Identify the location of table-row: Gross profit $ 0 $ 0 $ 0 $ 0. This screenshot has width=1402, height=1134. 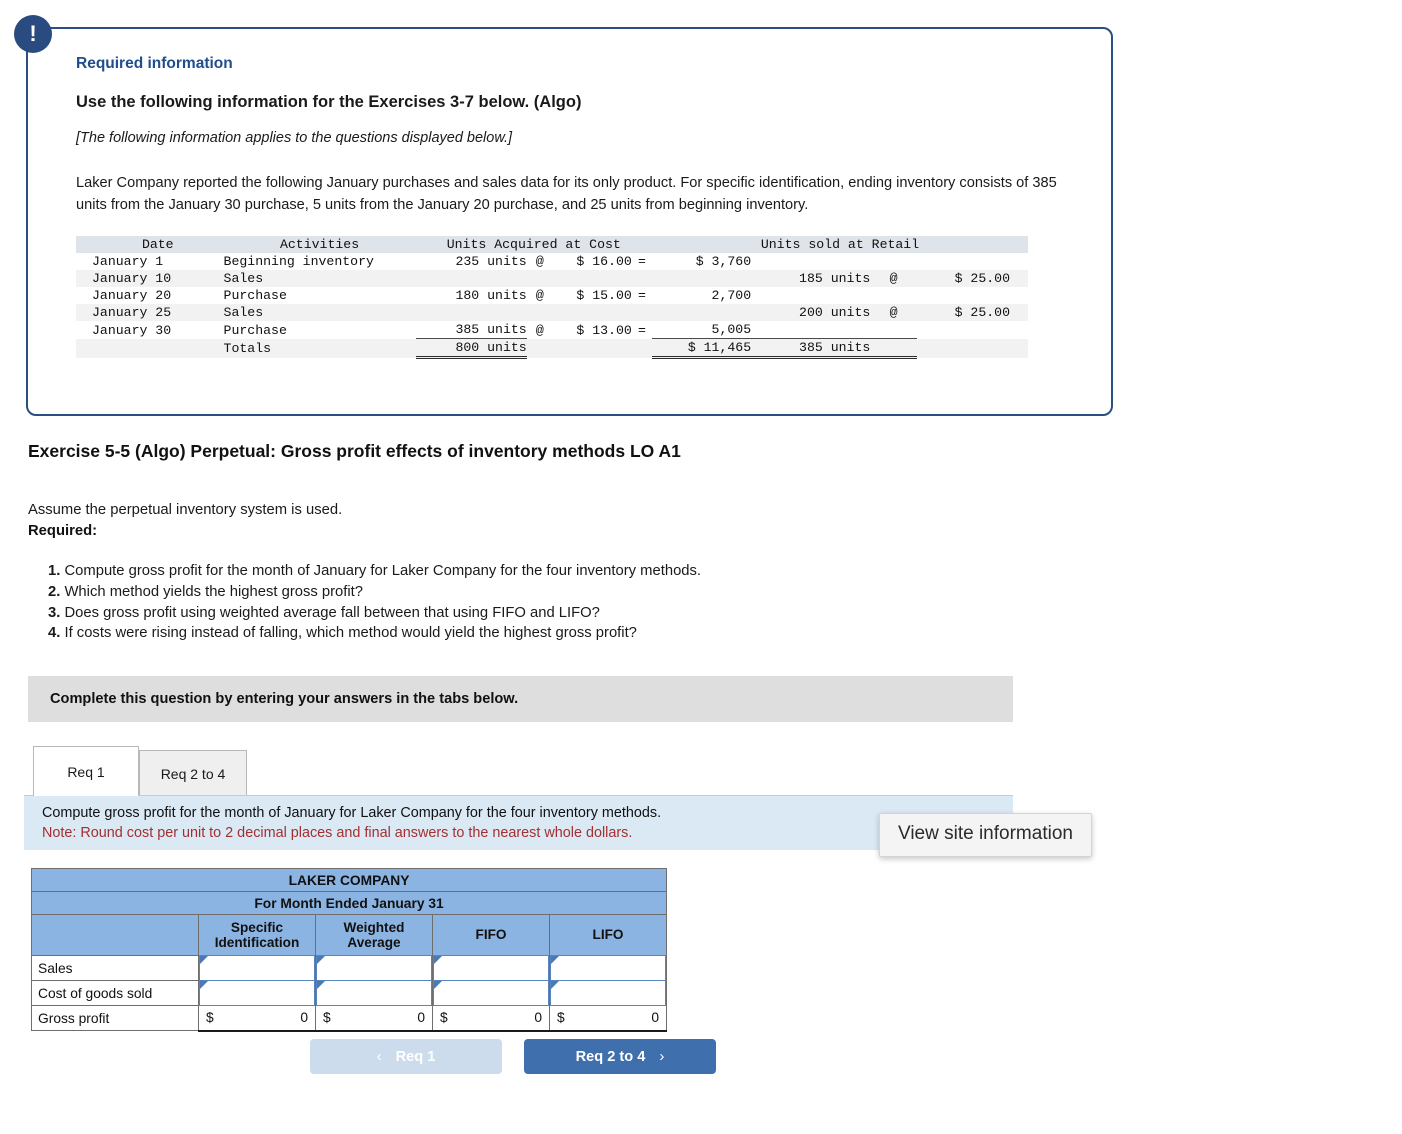
(349, 1018).